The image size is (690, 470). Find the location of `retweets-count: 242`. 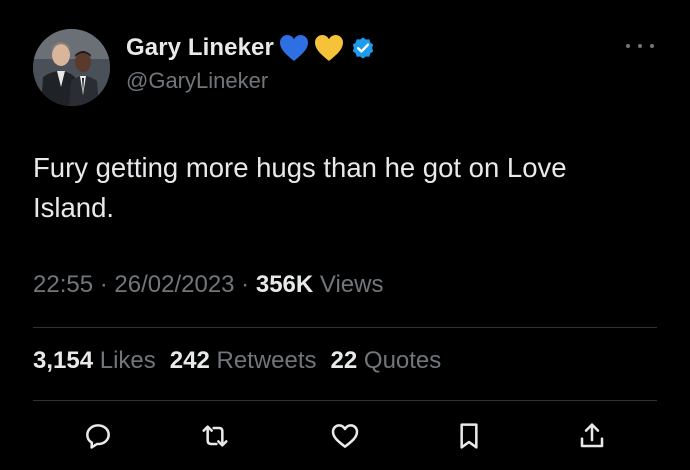

retweets-count: 242 is located at coordinates (189, 360).